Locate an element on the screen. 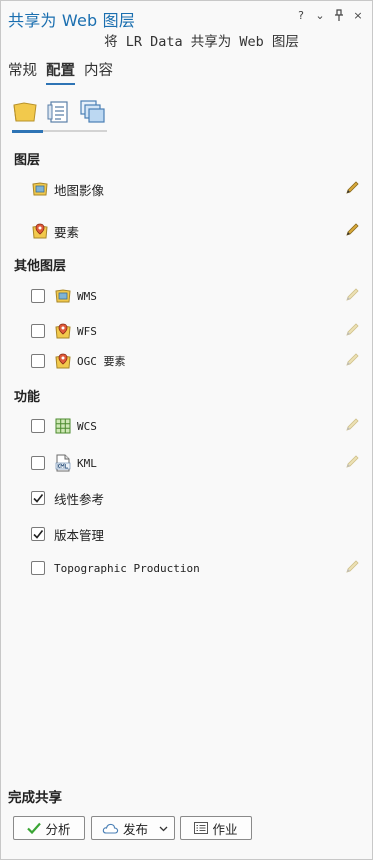 The image size is (373, 860). capability-topographic-production: Topographic Production is located at coordinates (197, 568).